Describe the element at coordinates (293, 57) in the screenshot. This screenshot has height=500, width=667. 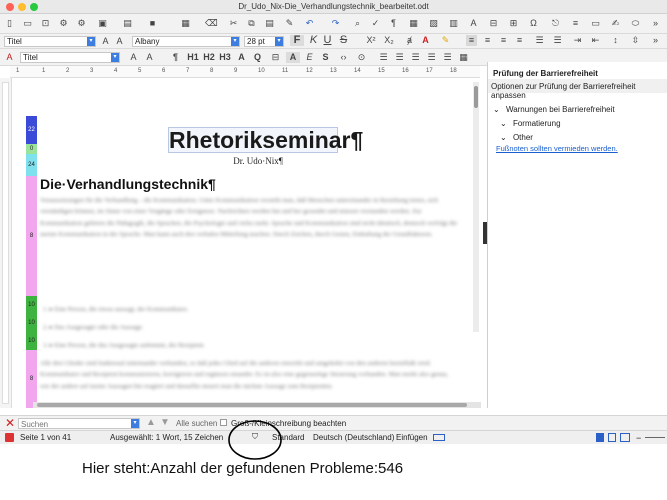
I see `default-character-button: A` at that location.